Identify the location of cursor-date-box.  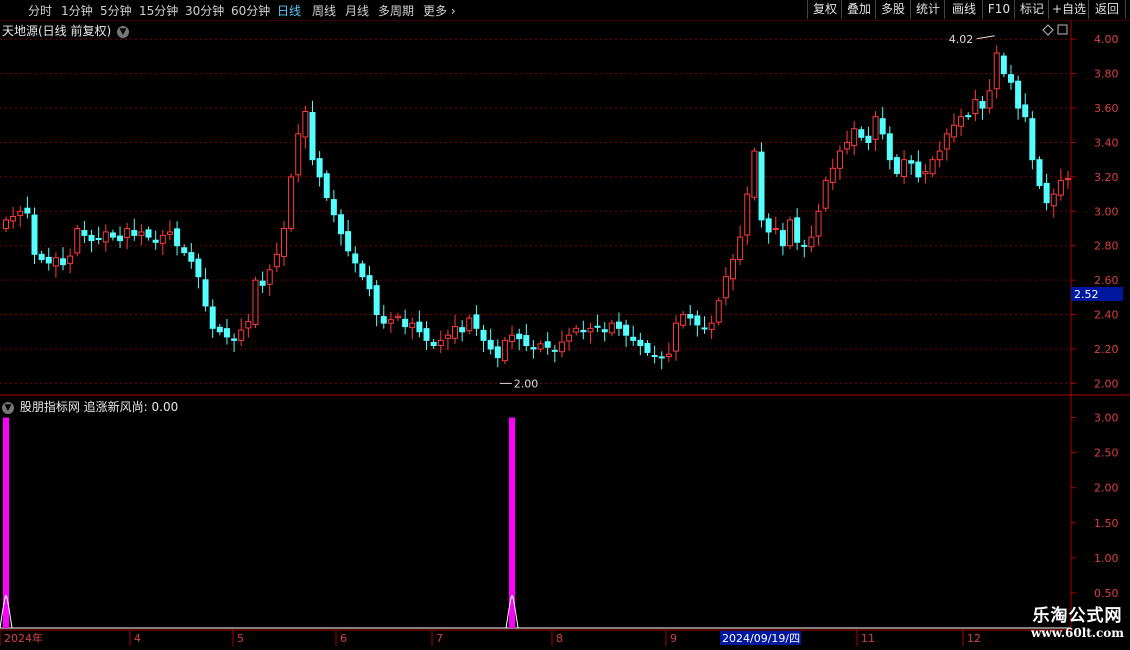
(760, 638).